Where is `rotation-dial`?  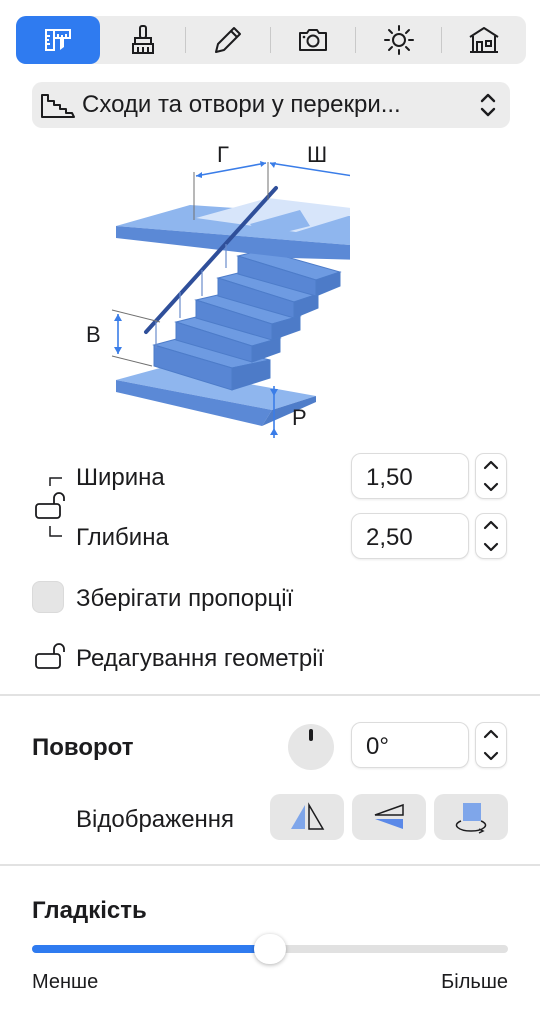 rotation-dial is located at coordinates (311, 747).